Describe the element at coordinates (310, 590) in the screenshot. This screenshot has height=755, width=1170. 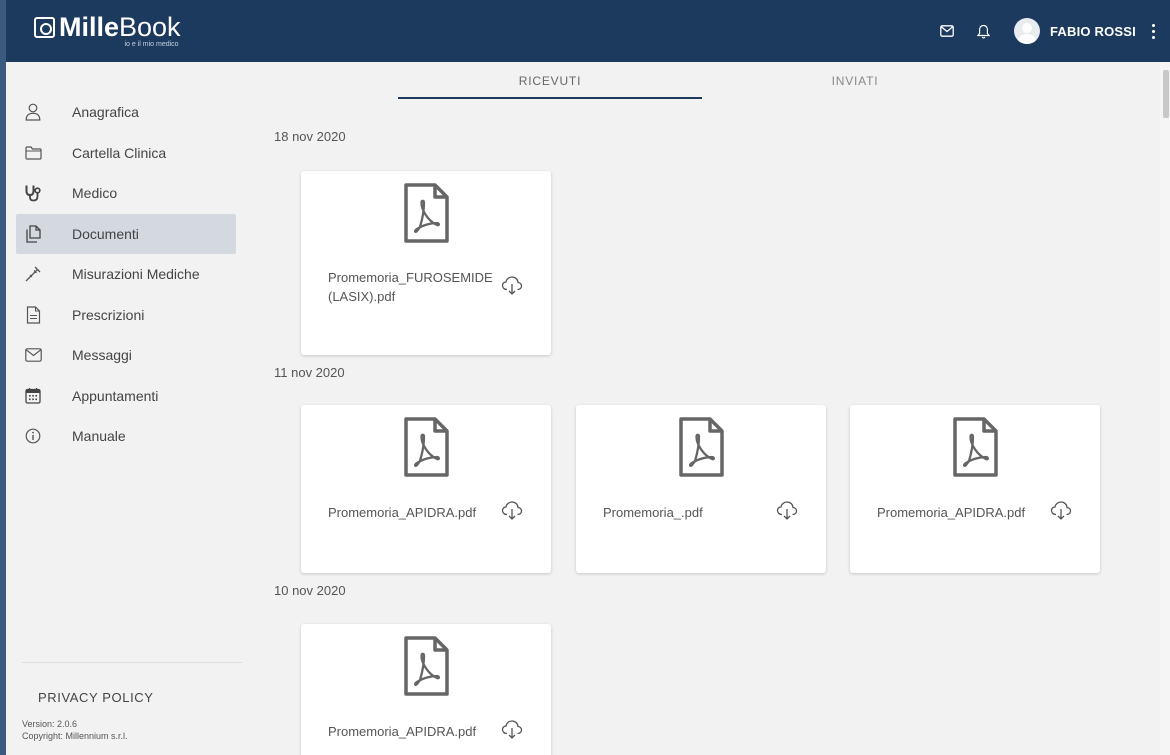
I see `date-heading: 10 nov 2020` at that location.